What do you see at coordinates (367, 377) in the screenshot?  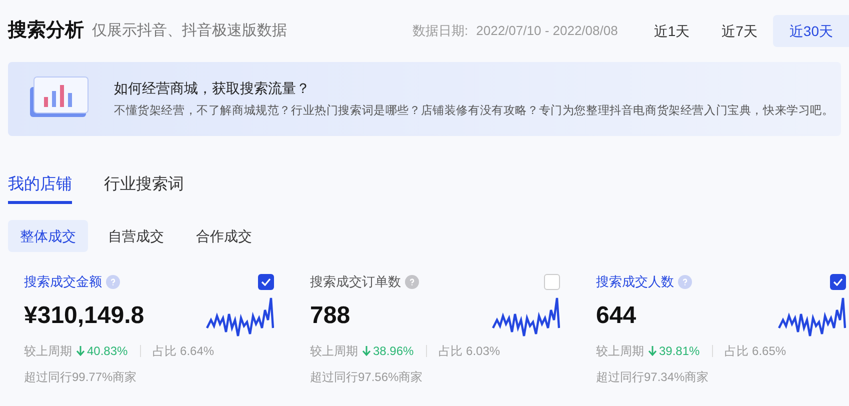 I see `rank-text: 超过同行97.56%商家` at bounding box center [367, 377].